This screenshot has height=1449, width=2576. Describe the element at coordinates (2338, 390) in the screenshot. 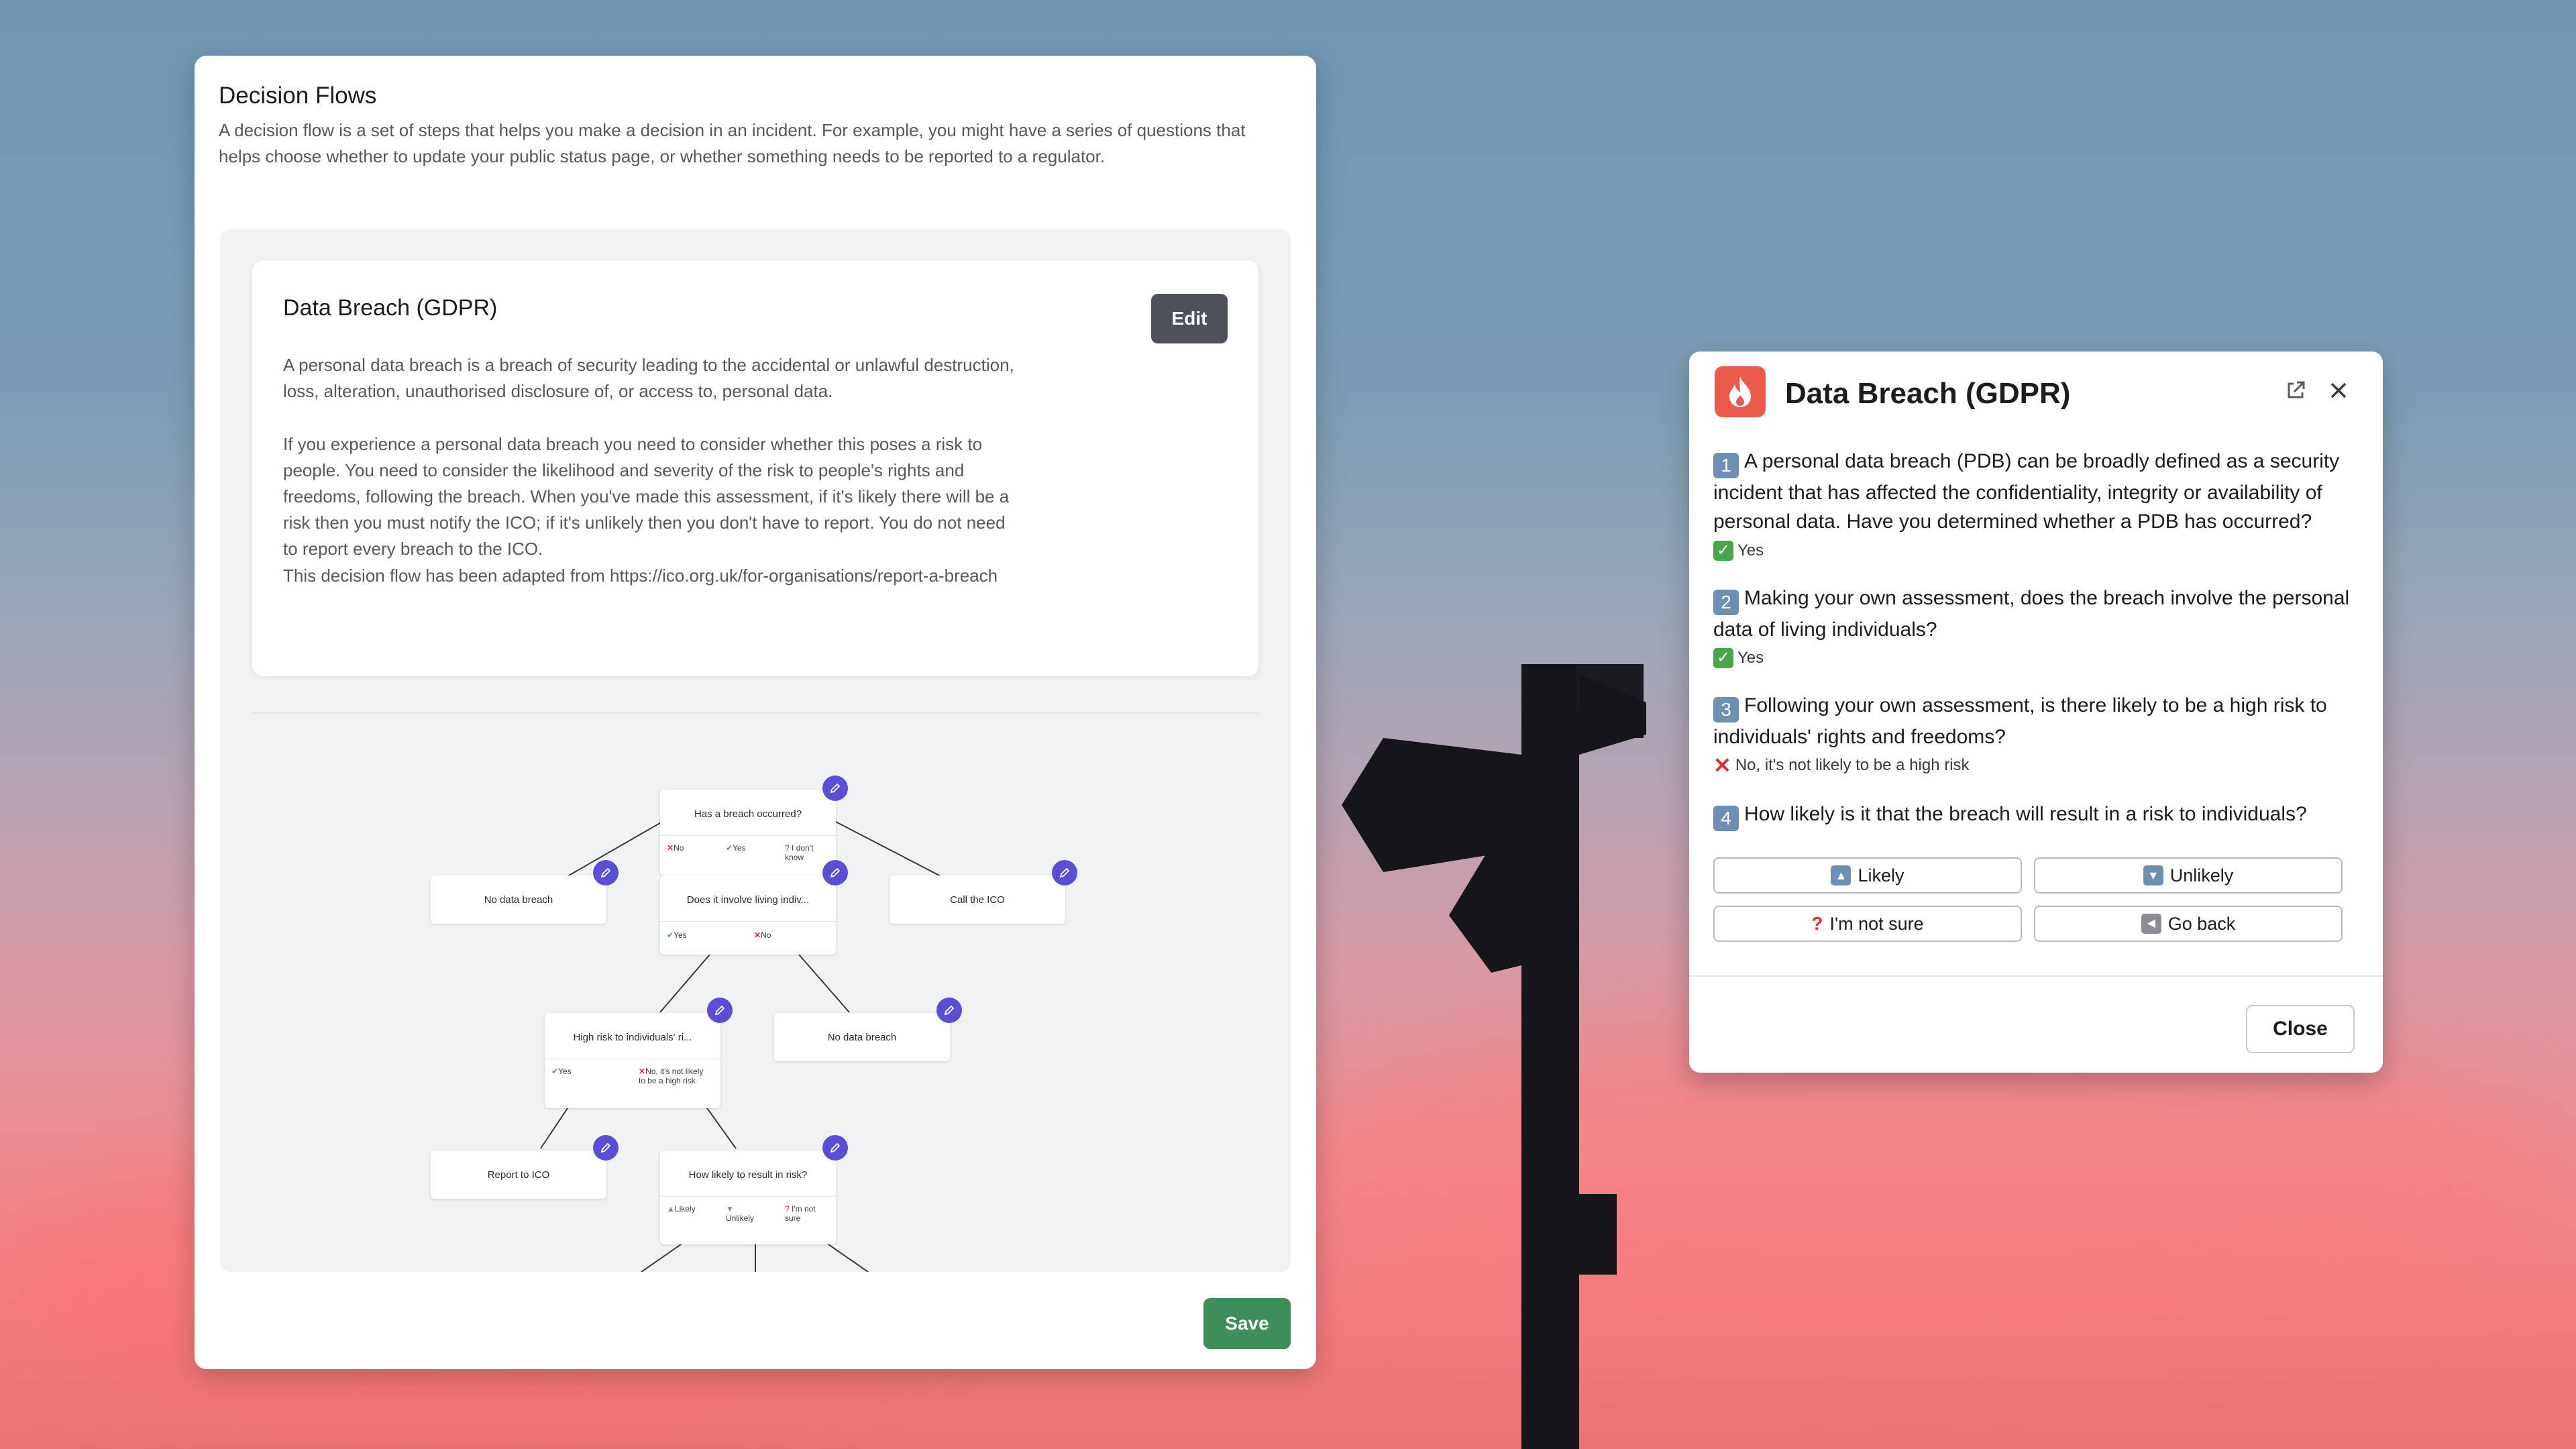

I see `close-icon` at that location.